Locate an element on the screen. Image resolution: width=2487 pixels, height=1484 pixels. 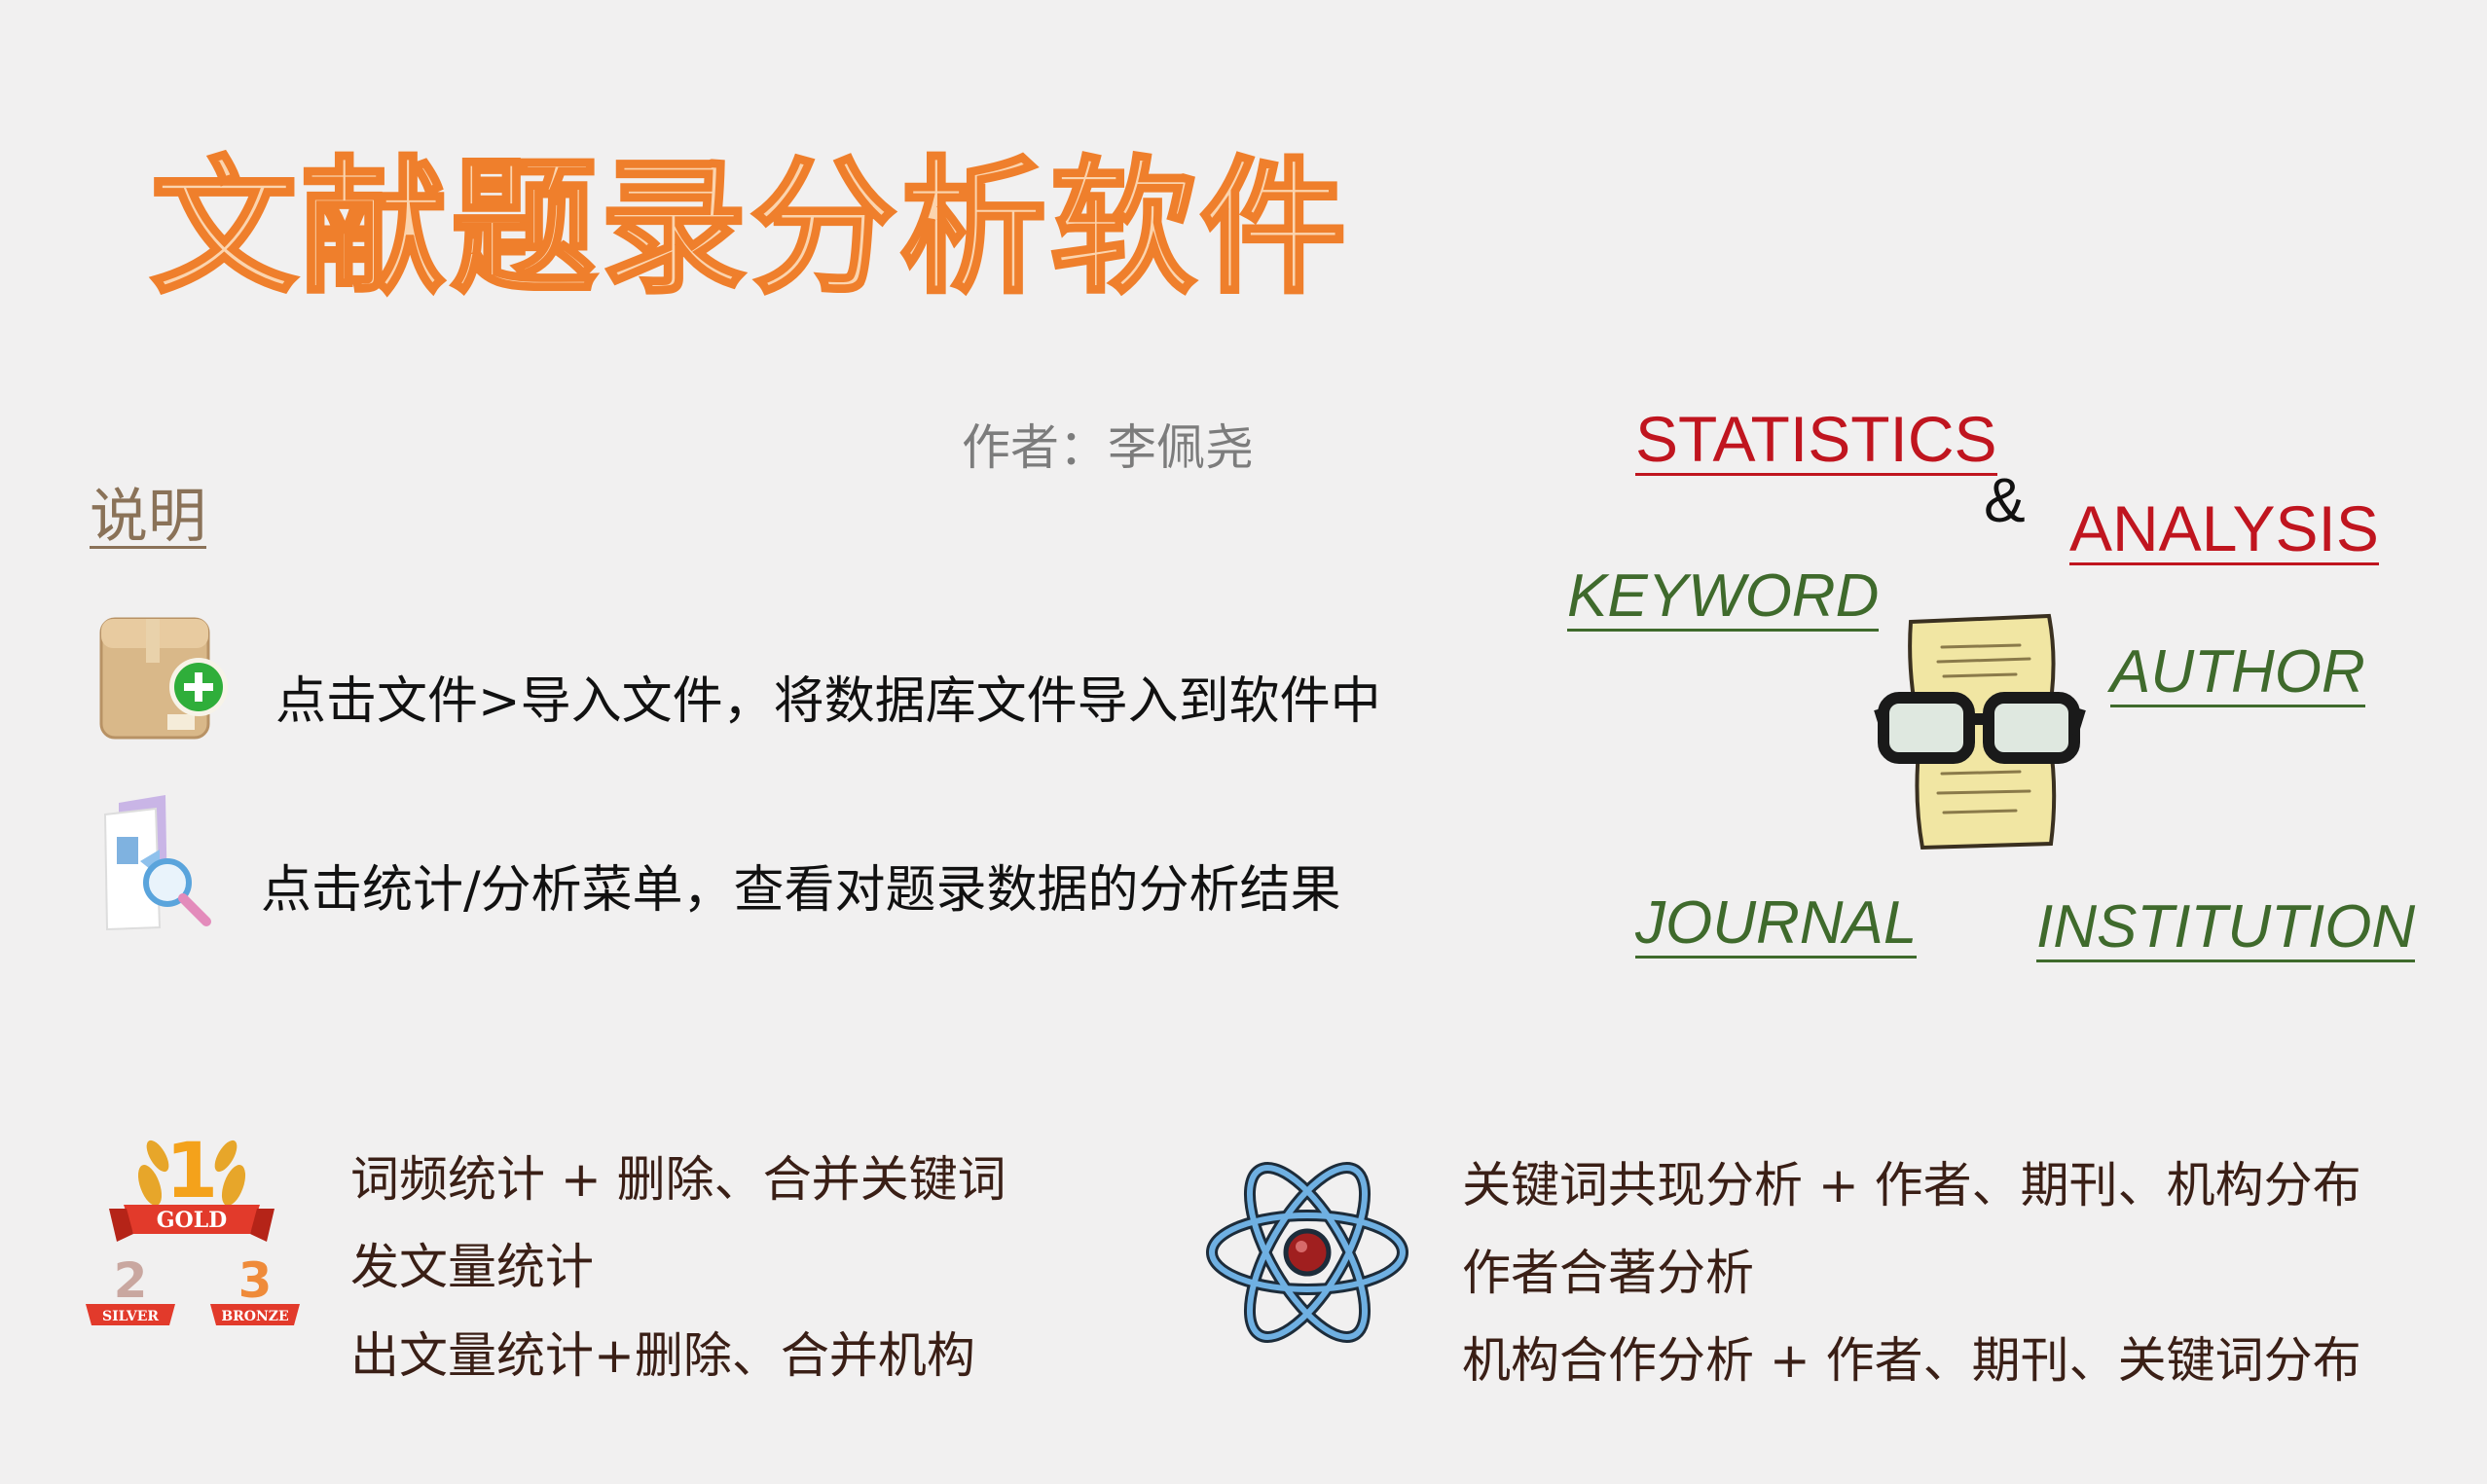
silver-label: SILVER is located at coordinates (130, 1316).